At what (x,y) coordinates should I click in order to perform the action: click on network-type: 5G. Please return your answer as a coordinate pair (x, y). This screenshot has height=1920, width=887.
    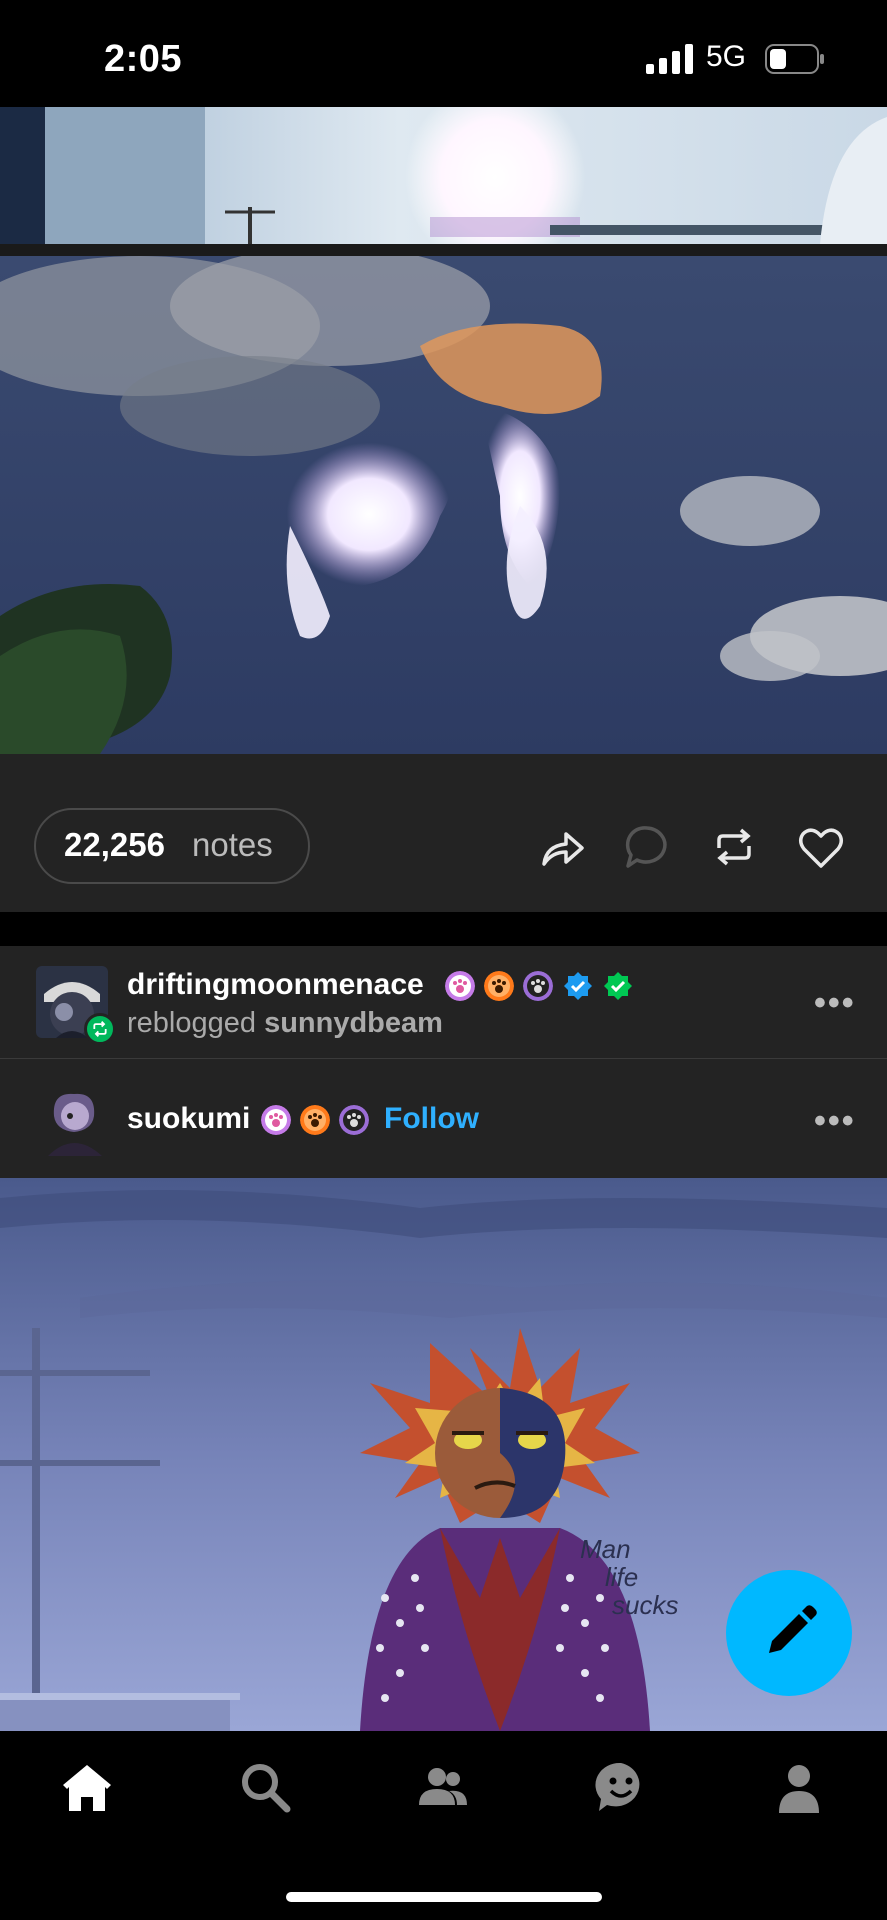
    Looking at the image, I should click on (726, 56).